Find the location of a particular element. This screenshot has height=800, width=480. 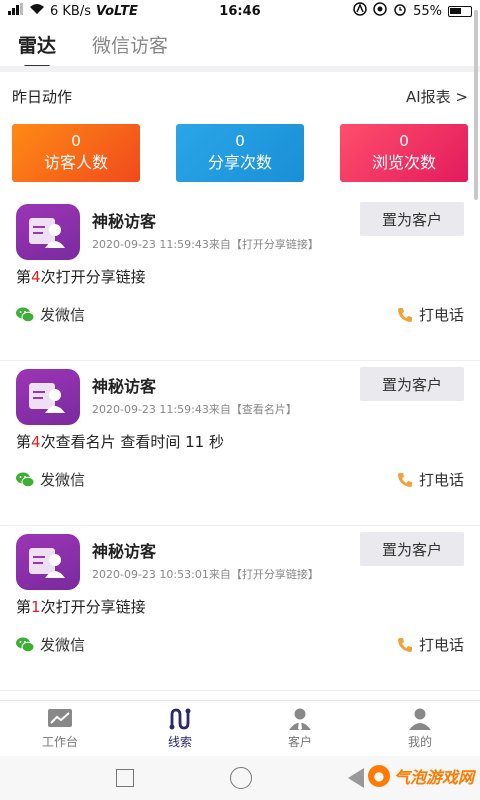

back-button is located at coordinates (356, 778).